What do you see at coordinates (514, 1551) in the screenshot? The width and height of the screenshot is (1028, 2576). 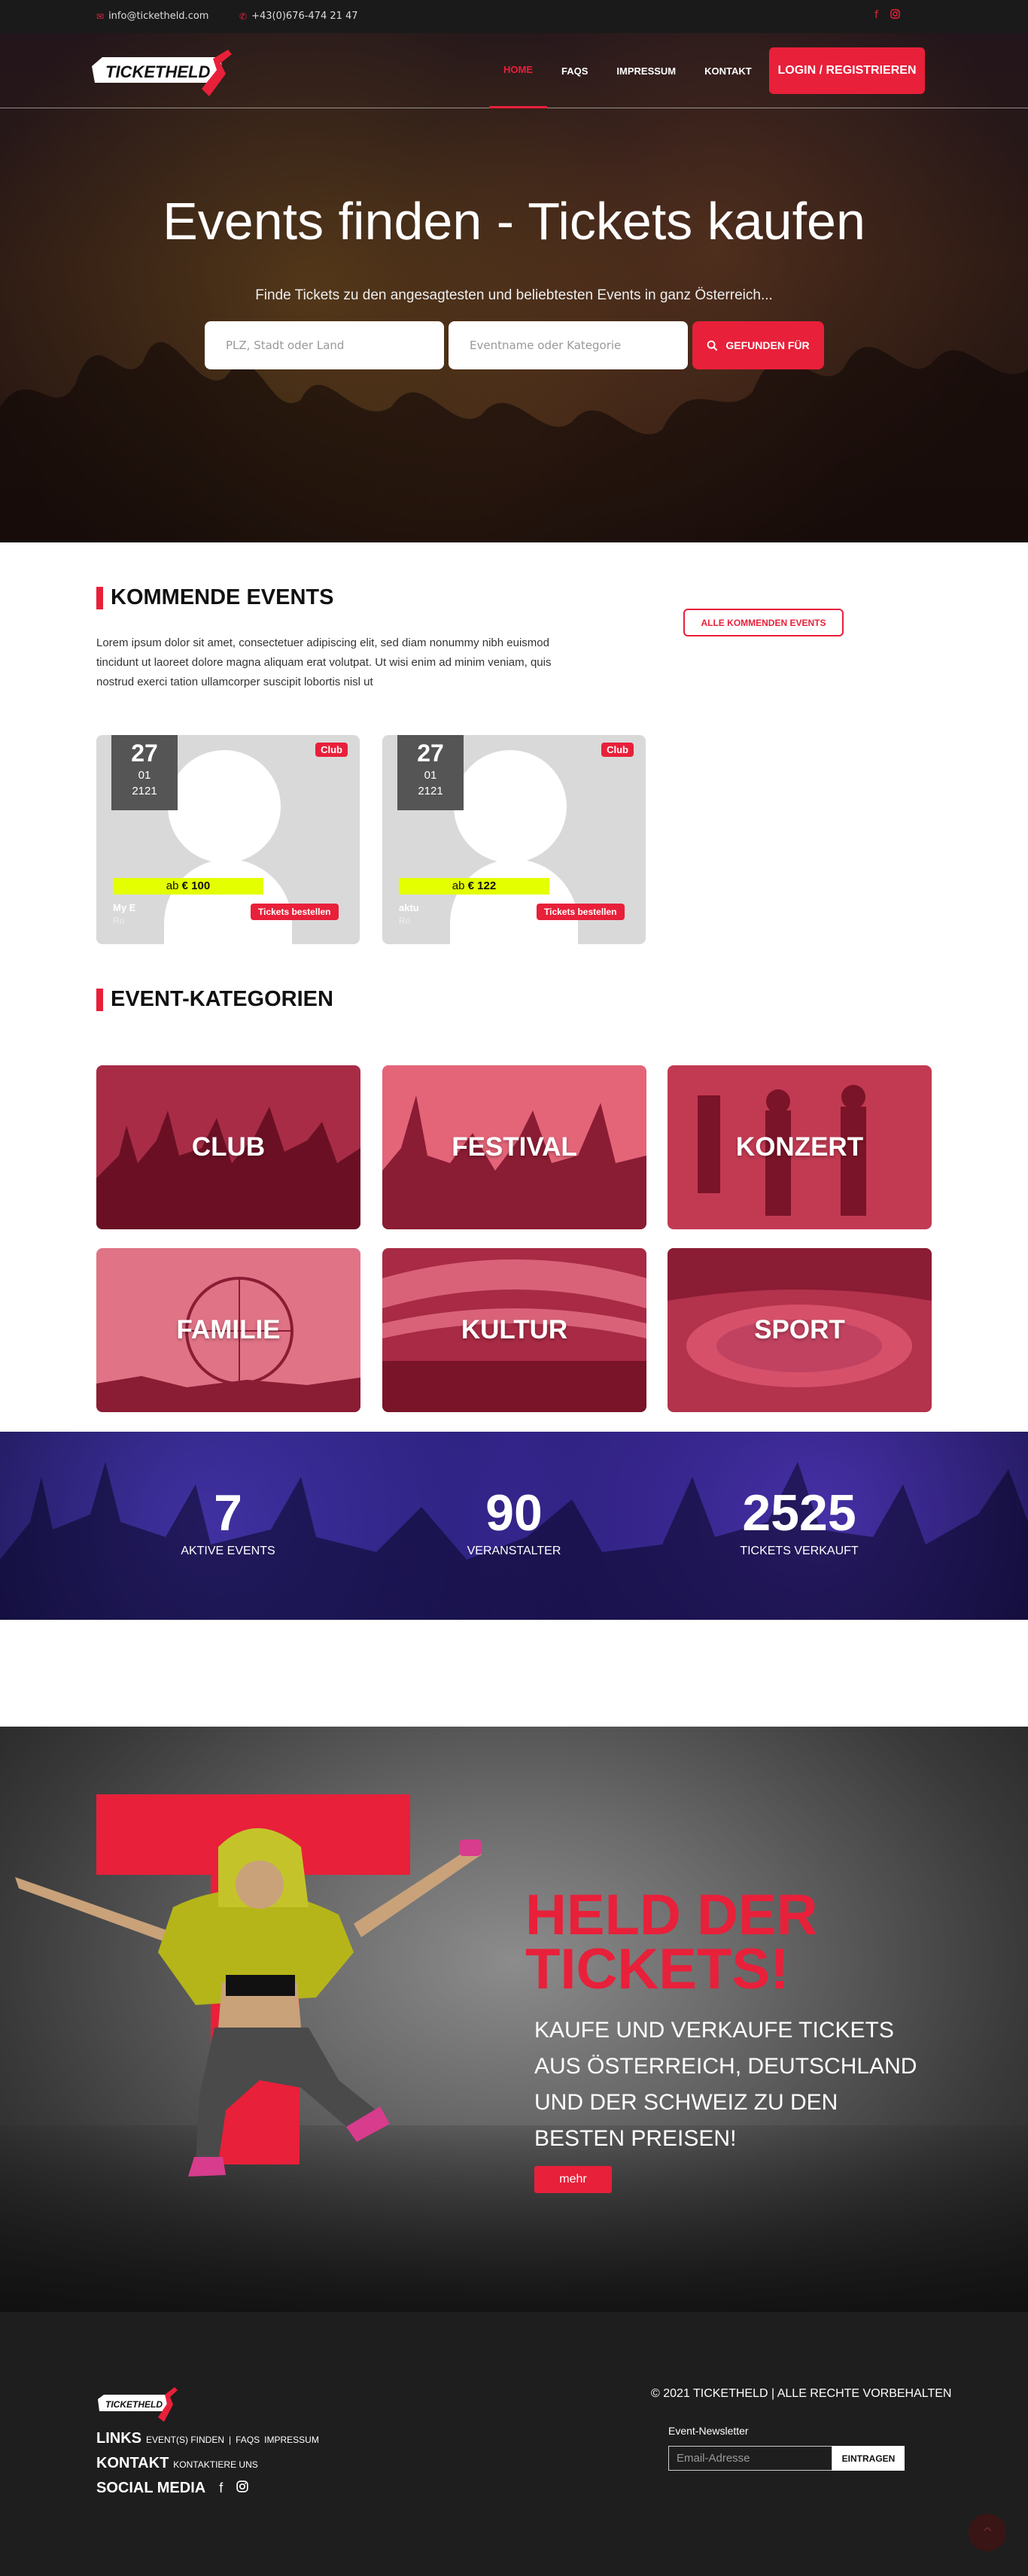 I see `stat-label: VERANSTALTER` at bounding box center [514, 1551].